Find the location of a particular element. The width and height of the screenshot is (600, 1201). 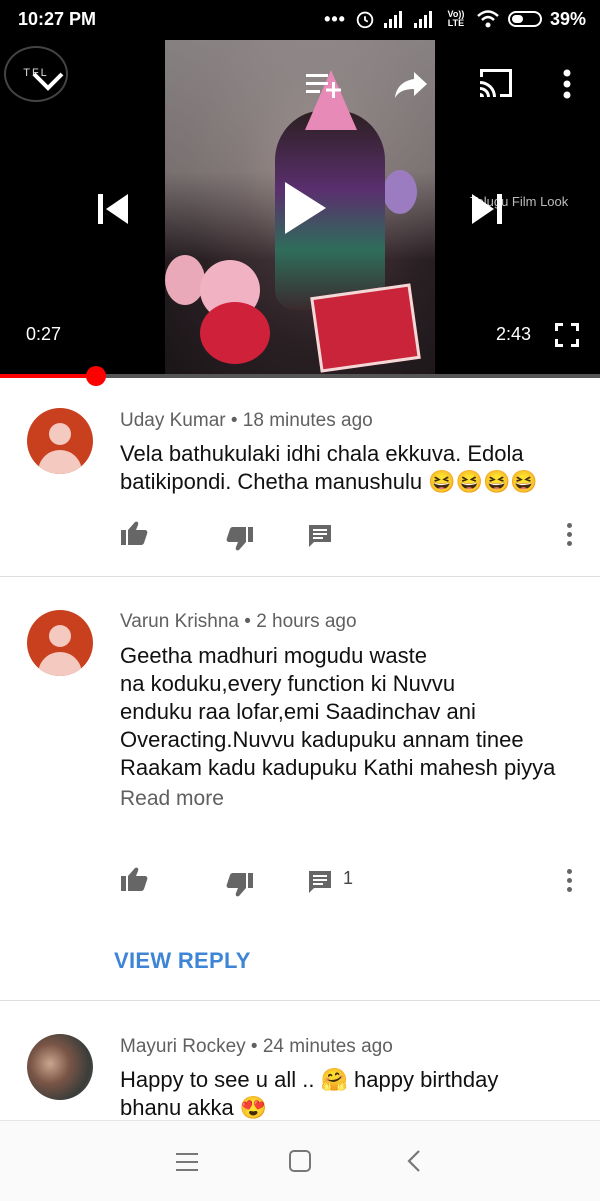

wifi-icon is located at coordinates (488, 19).